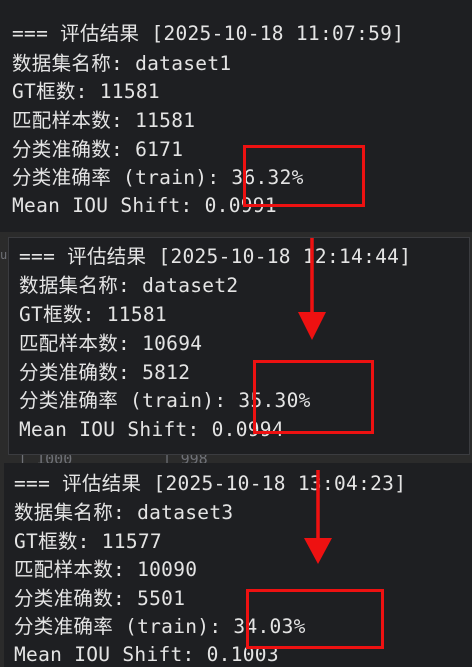 This screenshot has width=472, height=667. Describe the element at coordinates (4, 254) in the screenshot. I see `background-edge-fragment: u` at that location.